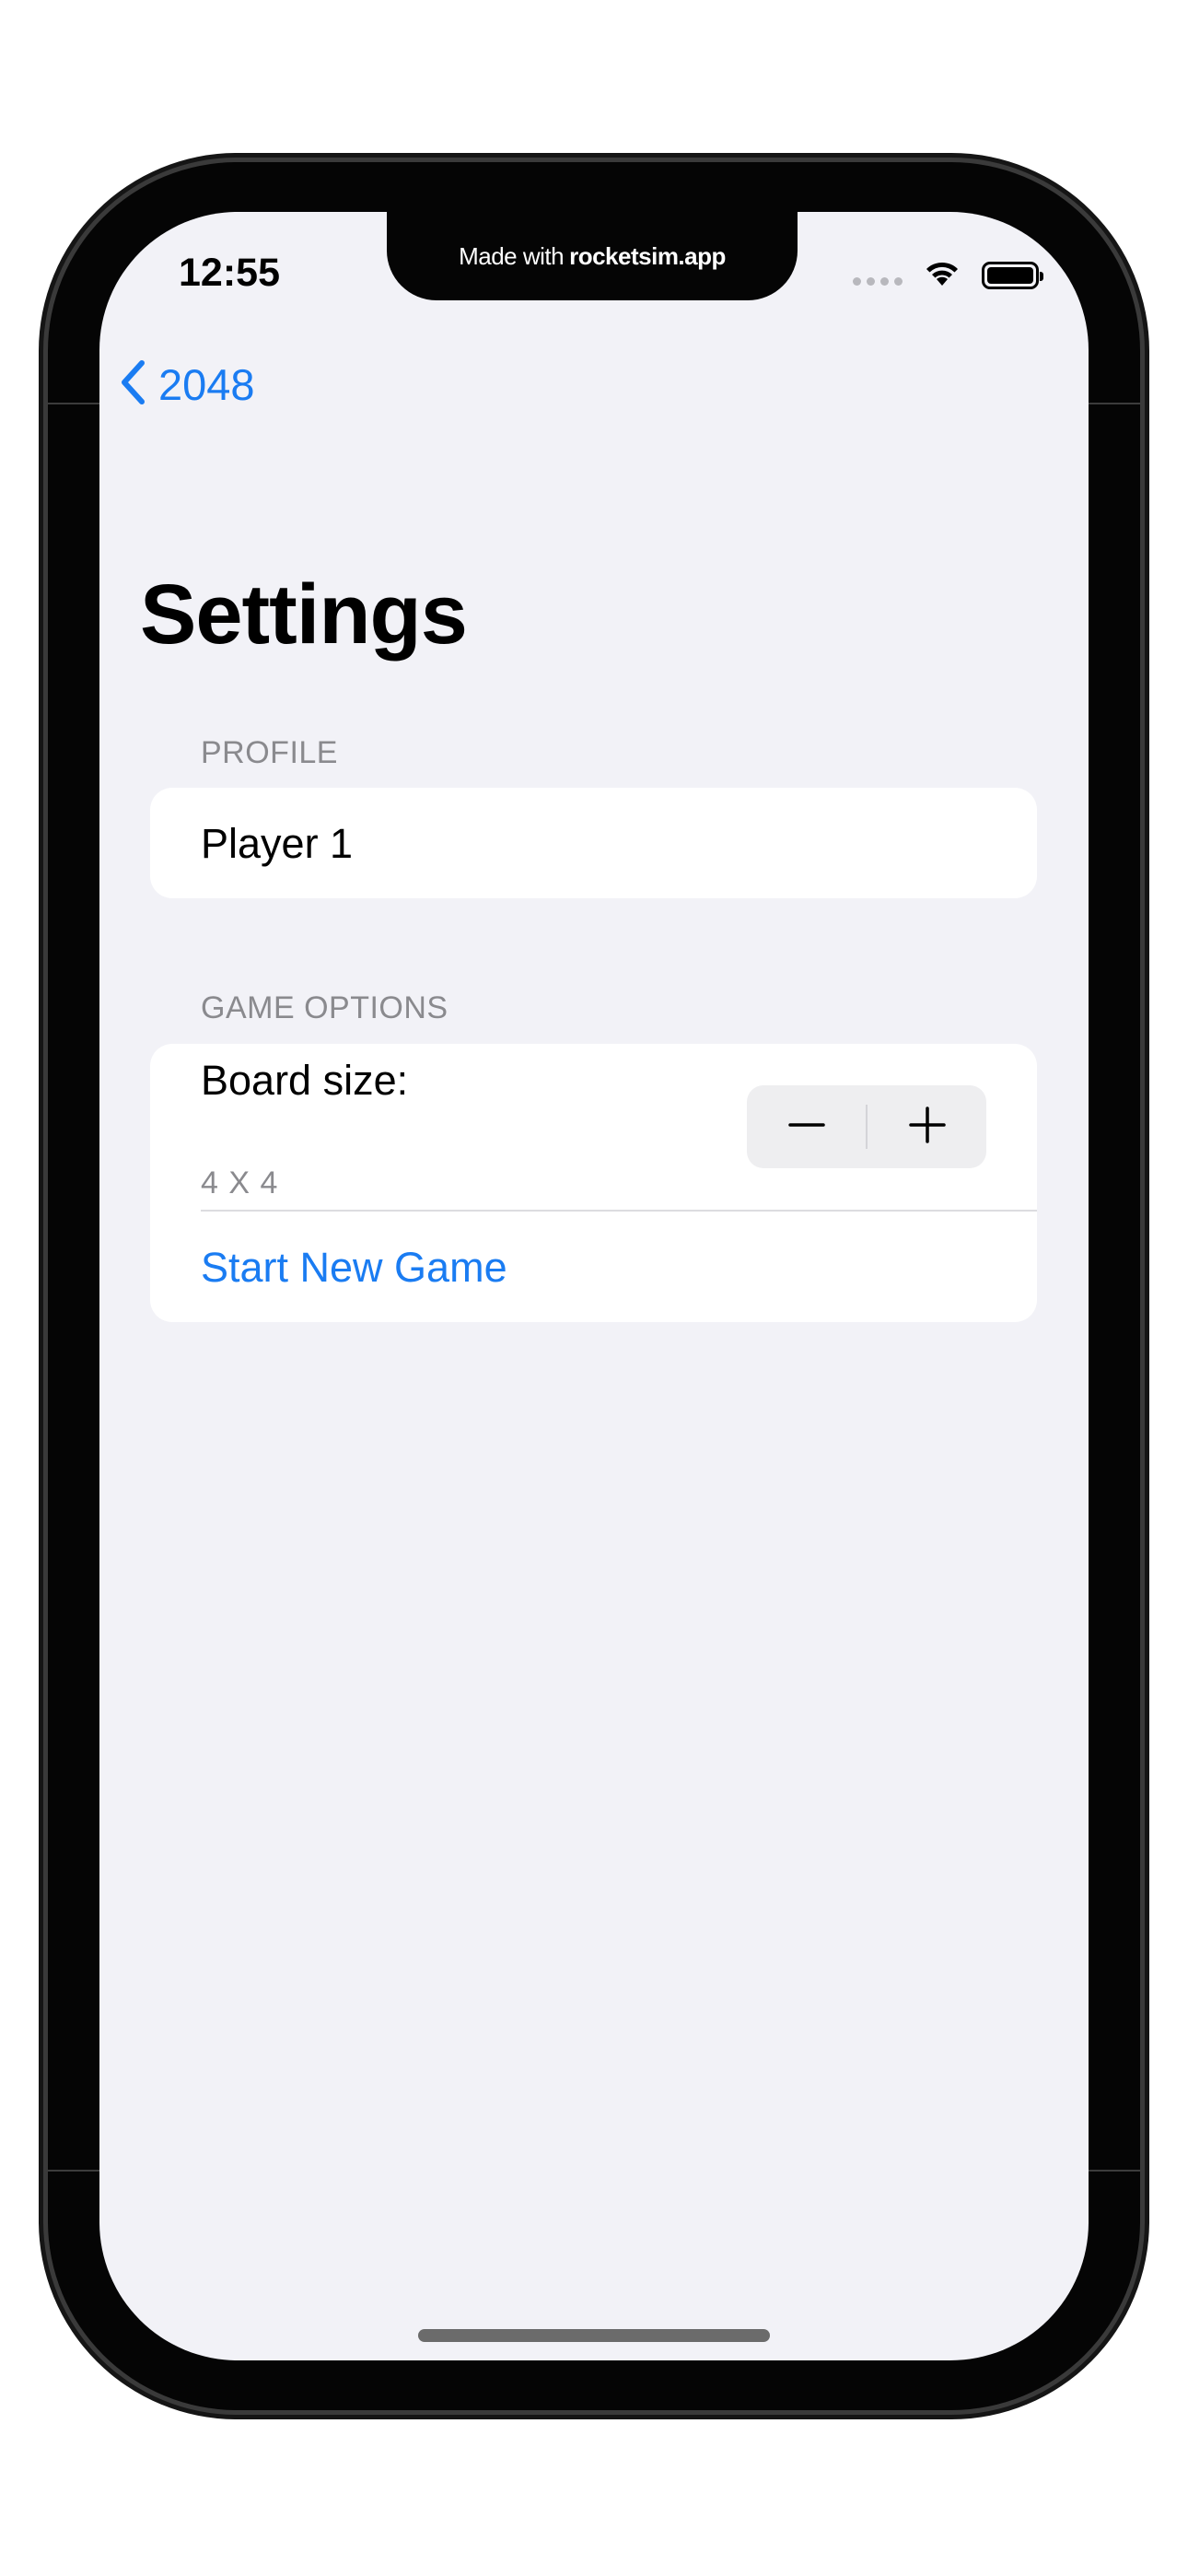 Image resolution: width=1188 pixels, height=2576 pixels. I want to click on stepper-decrement-button, so click(806, 1126).